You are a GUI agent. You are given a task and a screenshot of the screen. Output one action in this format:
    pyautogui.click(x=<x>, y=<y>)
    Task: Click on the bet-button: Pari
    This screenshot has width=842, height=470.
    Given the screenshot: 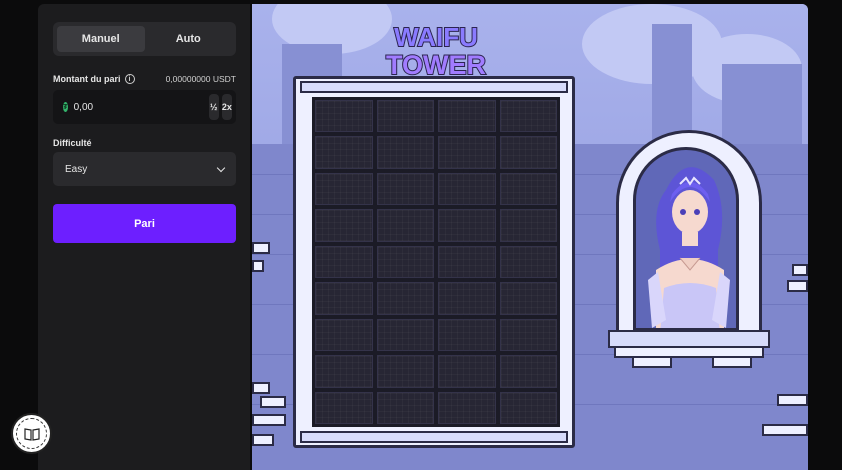 What is the action you would take?
    pyautogui.click(x=144, y=223)
    